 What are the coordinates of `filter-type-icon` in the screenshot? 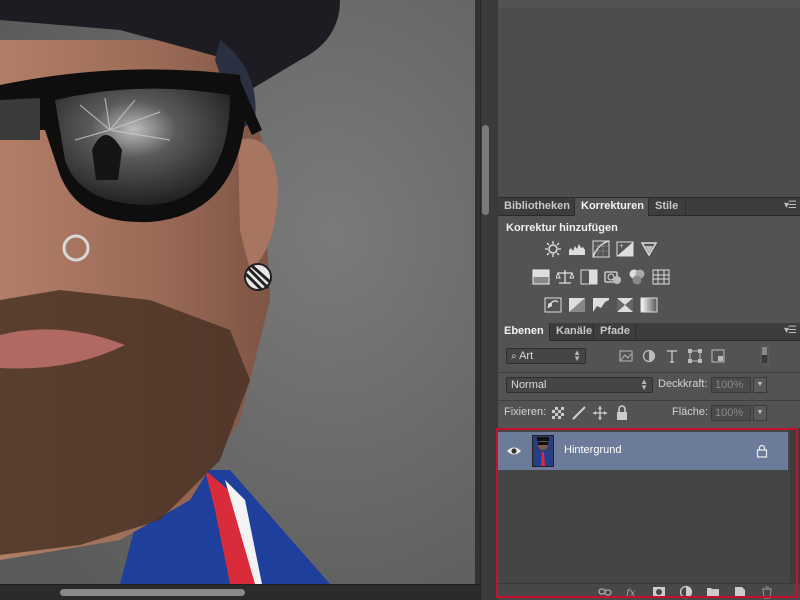 It's located at (672, 356).